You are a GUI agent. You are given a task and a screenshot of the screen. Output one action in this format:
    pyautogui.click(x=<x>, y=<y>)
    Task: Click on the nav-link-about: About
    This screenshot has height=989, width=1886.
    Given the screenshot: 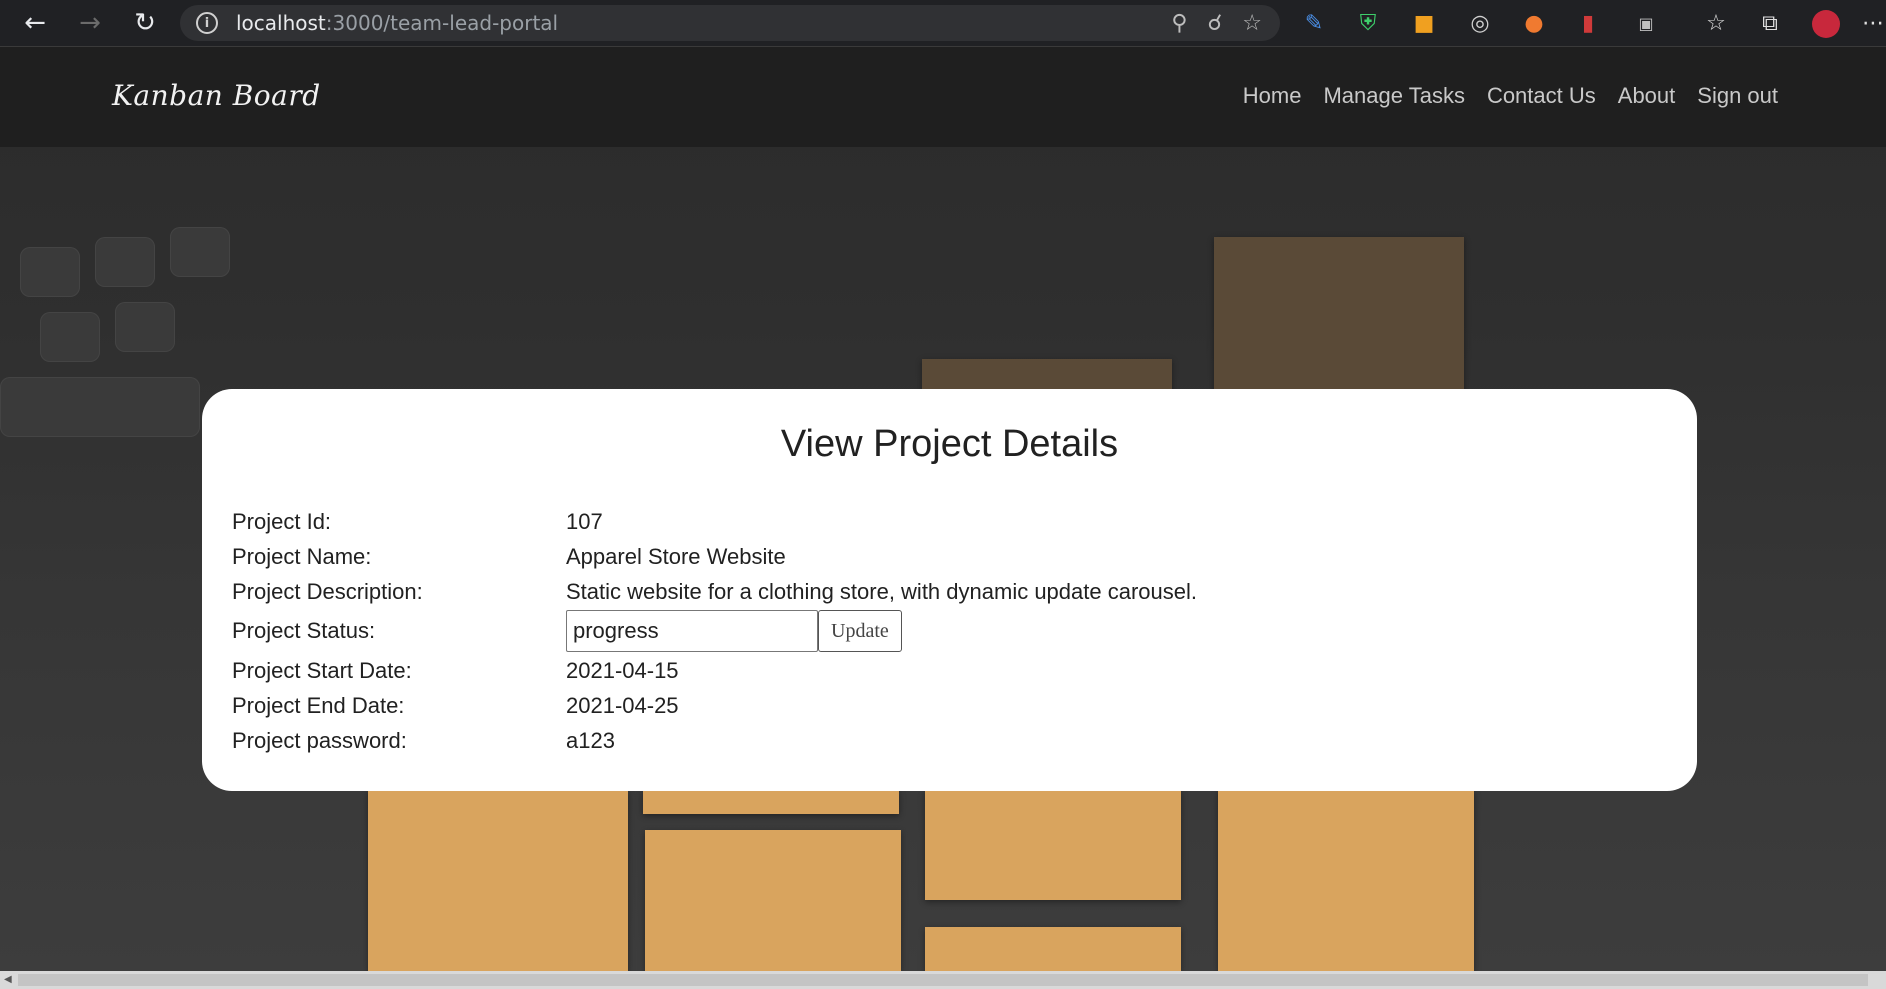 What is the action you would take?
    pyautogui.click(x=1647, y=96)
    